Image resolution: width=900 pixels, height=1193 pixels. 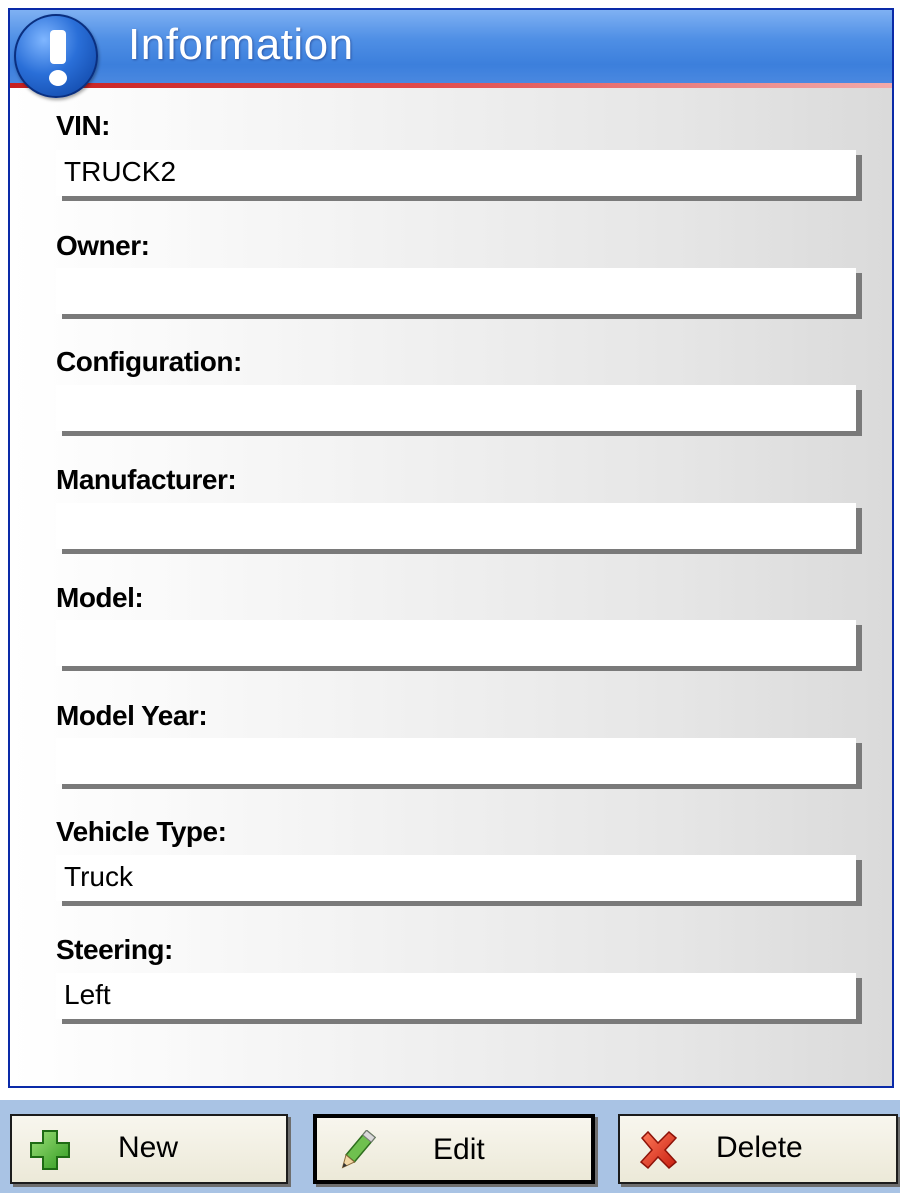 I want to click on manufacturer-label: Manufacturer:, so click(x=146, y=479).